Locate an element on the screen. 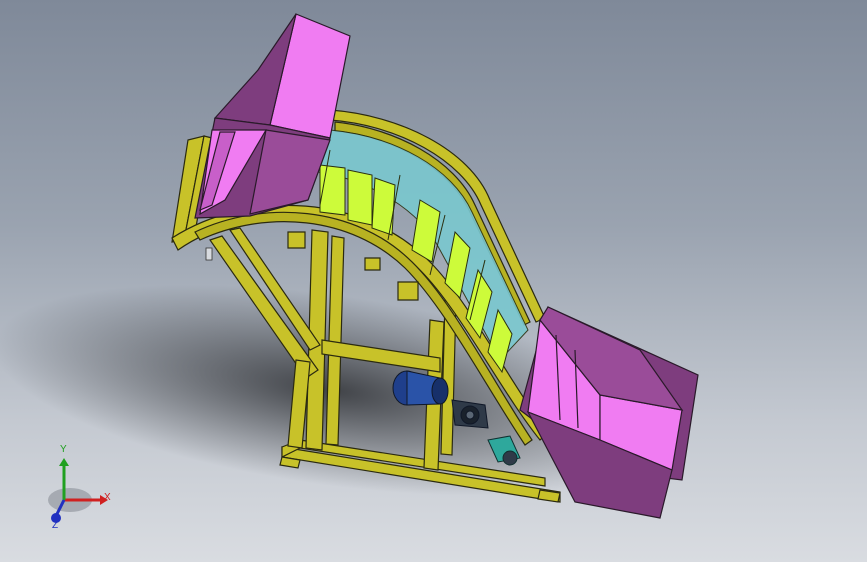 This screenshot has width=867, height=562. z-axis-label: Z is located at coordinates (55, 525).